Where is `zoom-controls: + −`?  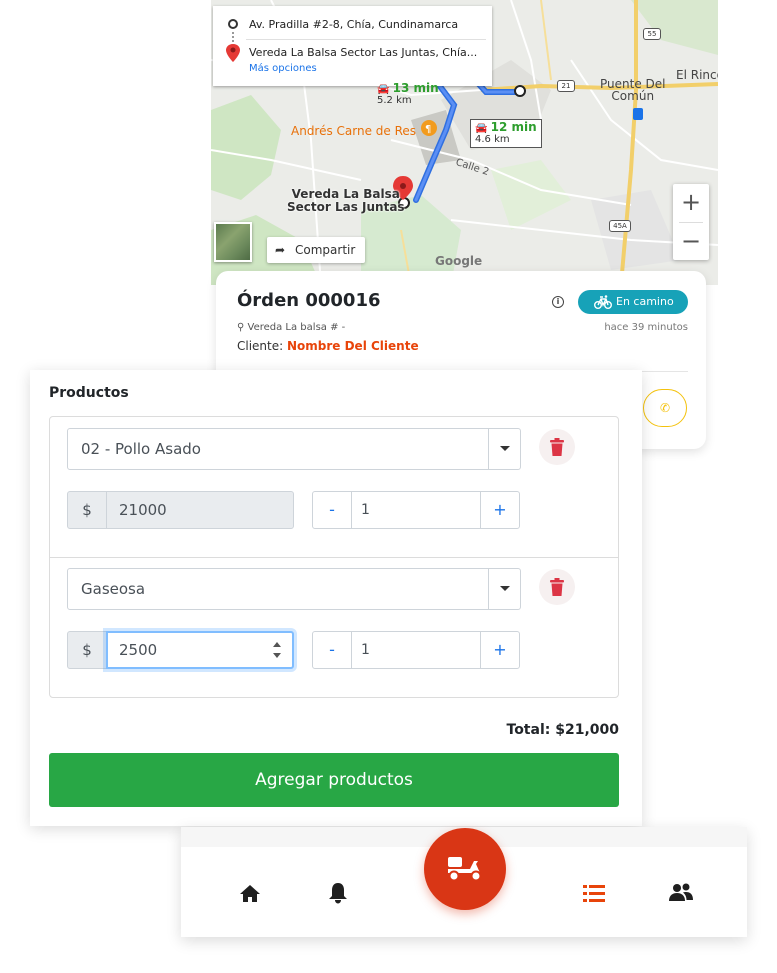
zoom-controls: + − is located at coordinates (691, 222).